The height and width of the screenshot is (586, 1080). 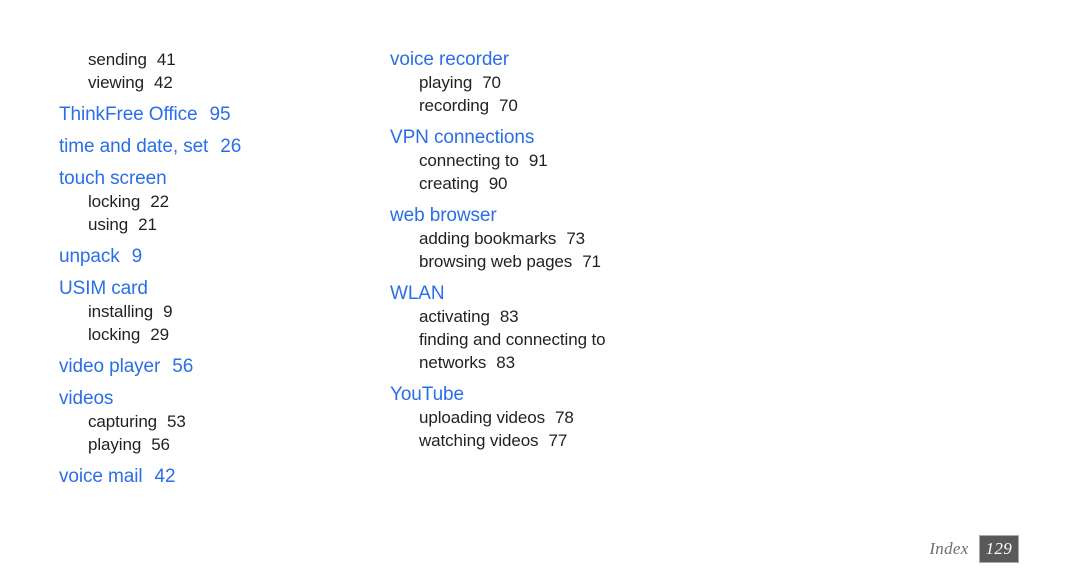 I want to click on index-heading: time and date, set 26, so click(x=224, y=146).